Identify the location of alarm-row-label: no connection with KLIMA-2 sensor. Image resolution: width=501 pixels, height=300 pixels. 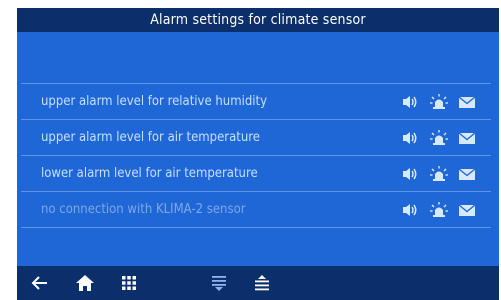
(143, 209).